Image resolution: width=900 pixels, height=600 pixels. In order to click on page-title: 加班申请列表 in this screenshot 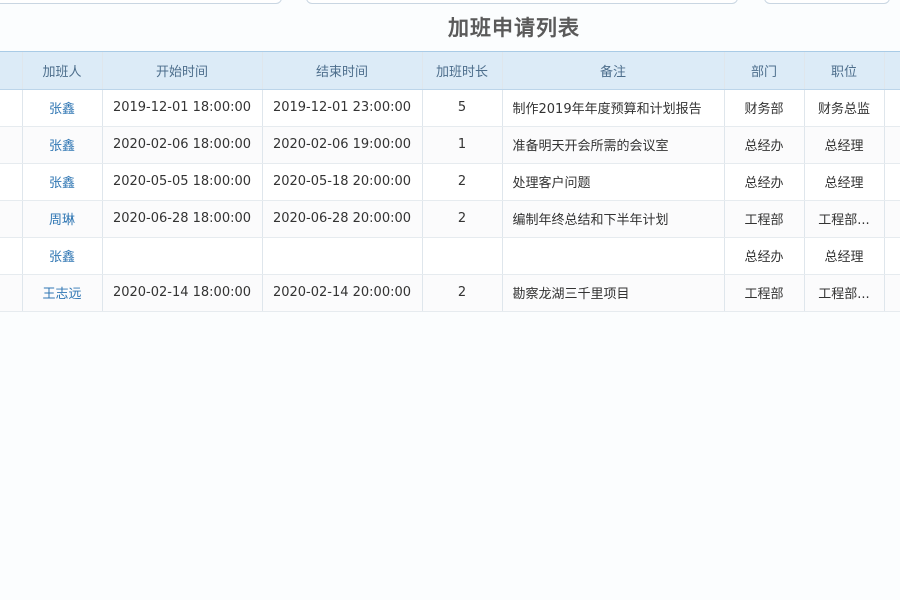, I will do `click(514, 28)`.